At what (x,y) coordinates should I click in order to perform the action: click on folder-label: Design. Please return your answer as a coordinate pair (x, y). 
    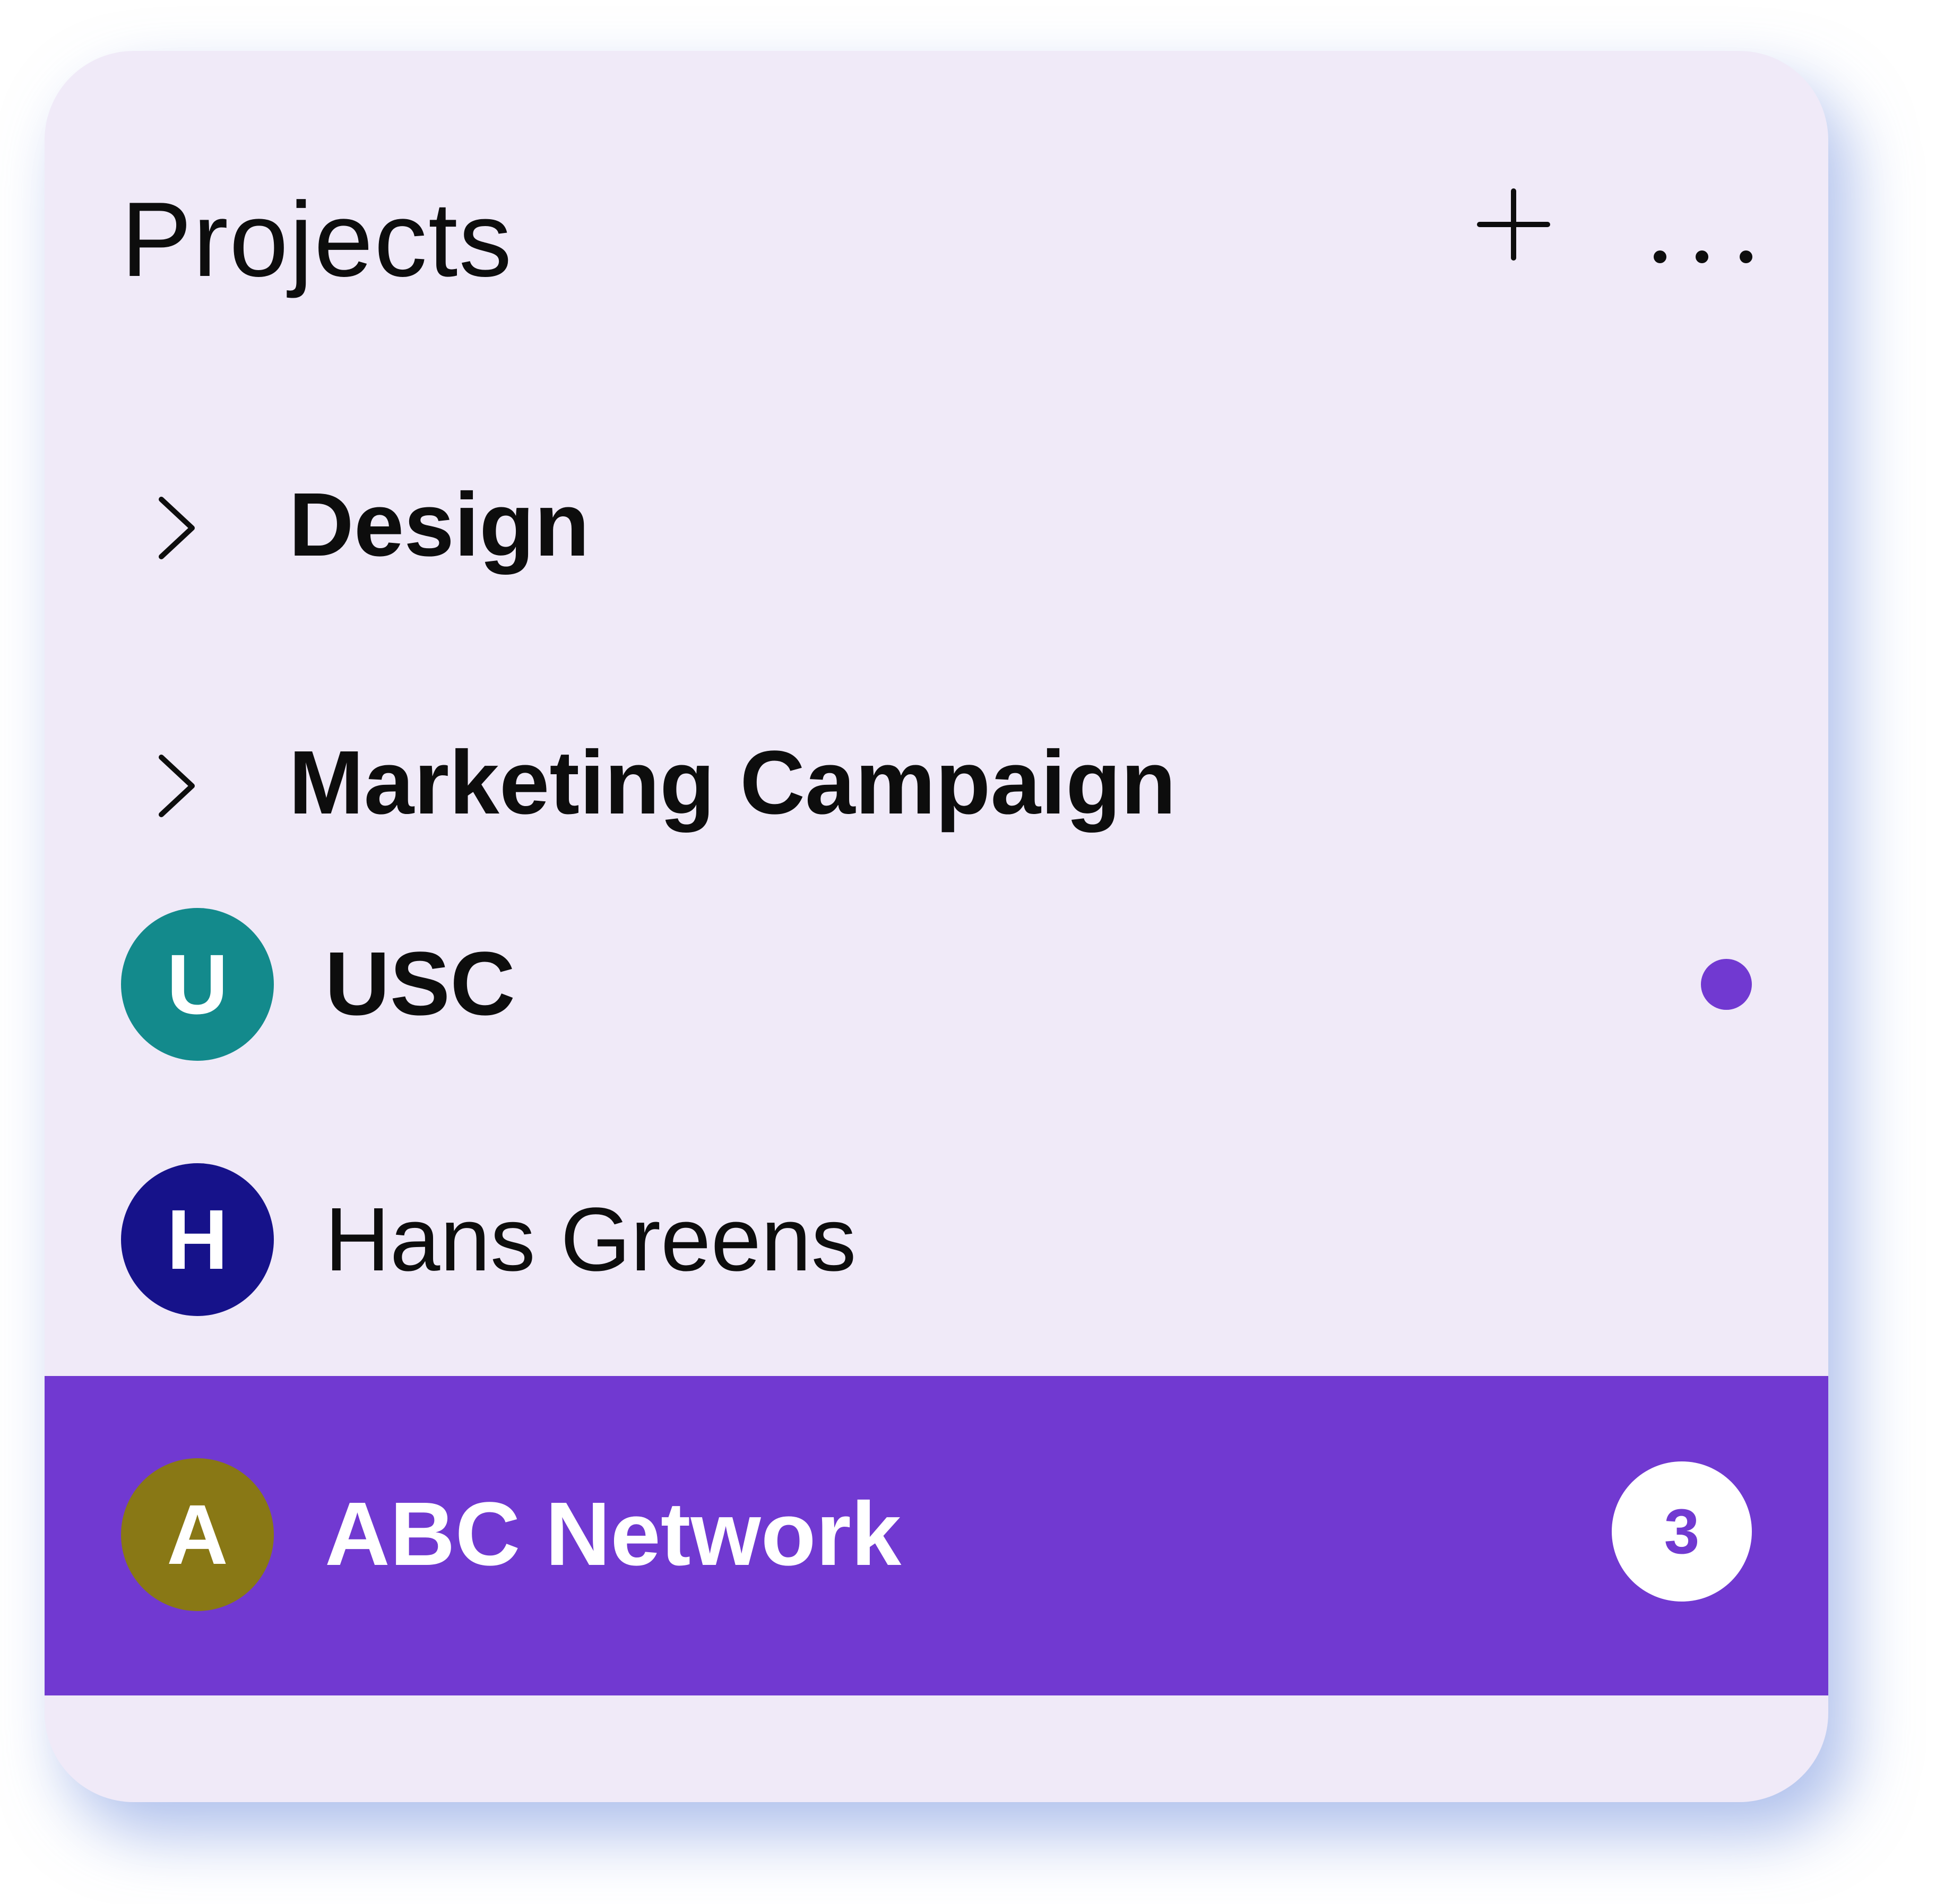
    Looking at the image, I should click on (439, 524).